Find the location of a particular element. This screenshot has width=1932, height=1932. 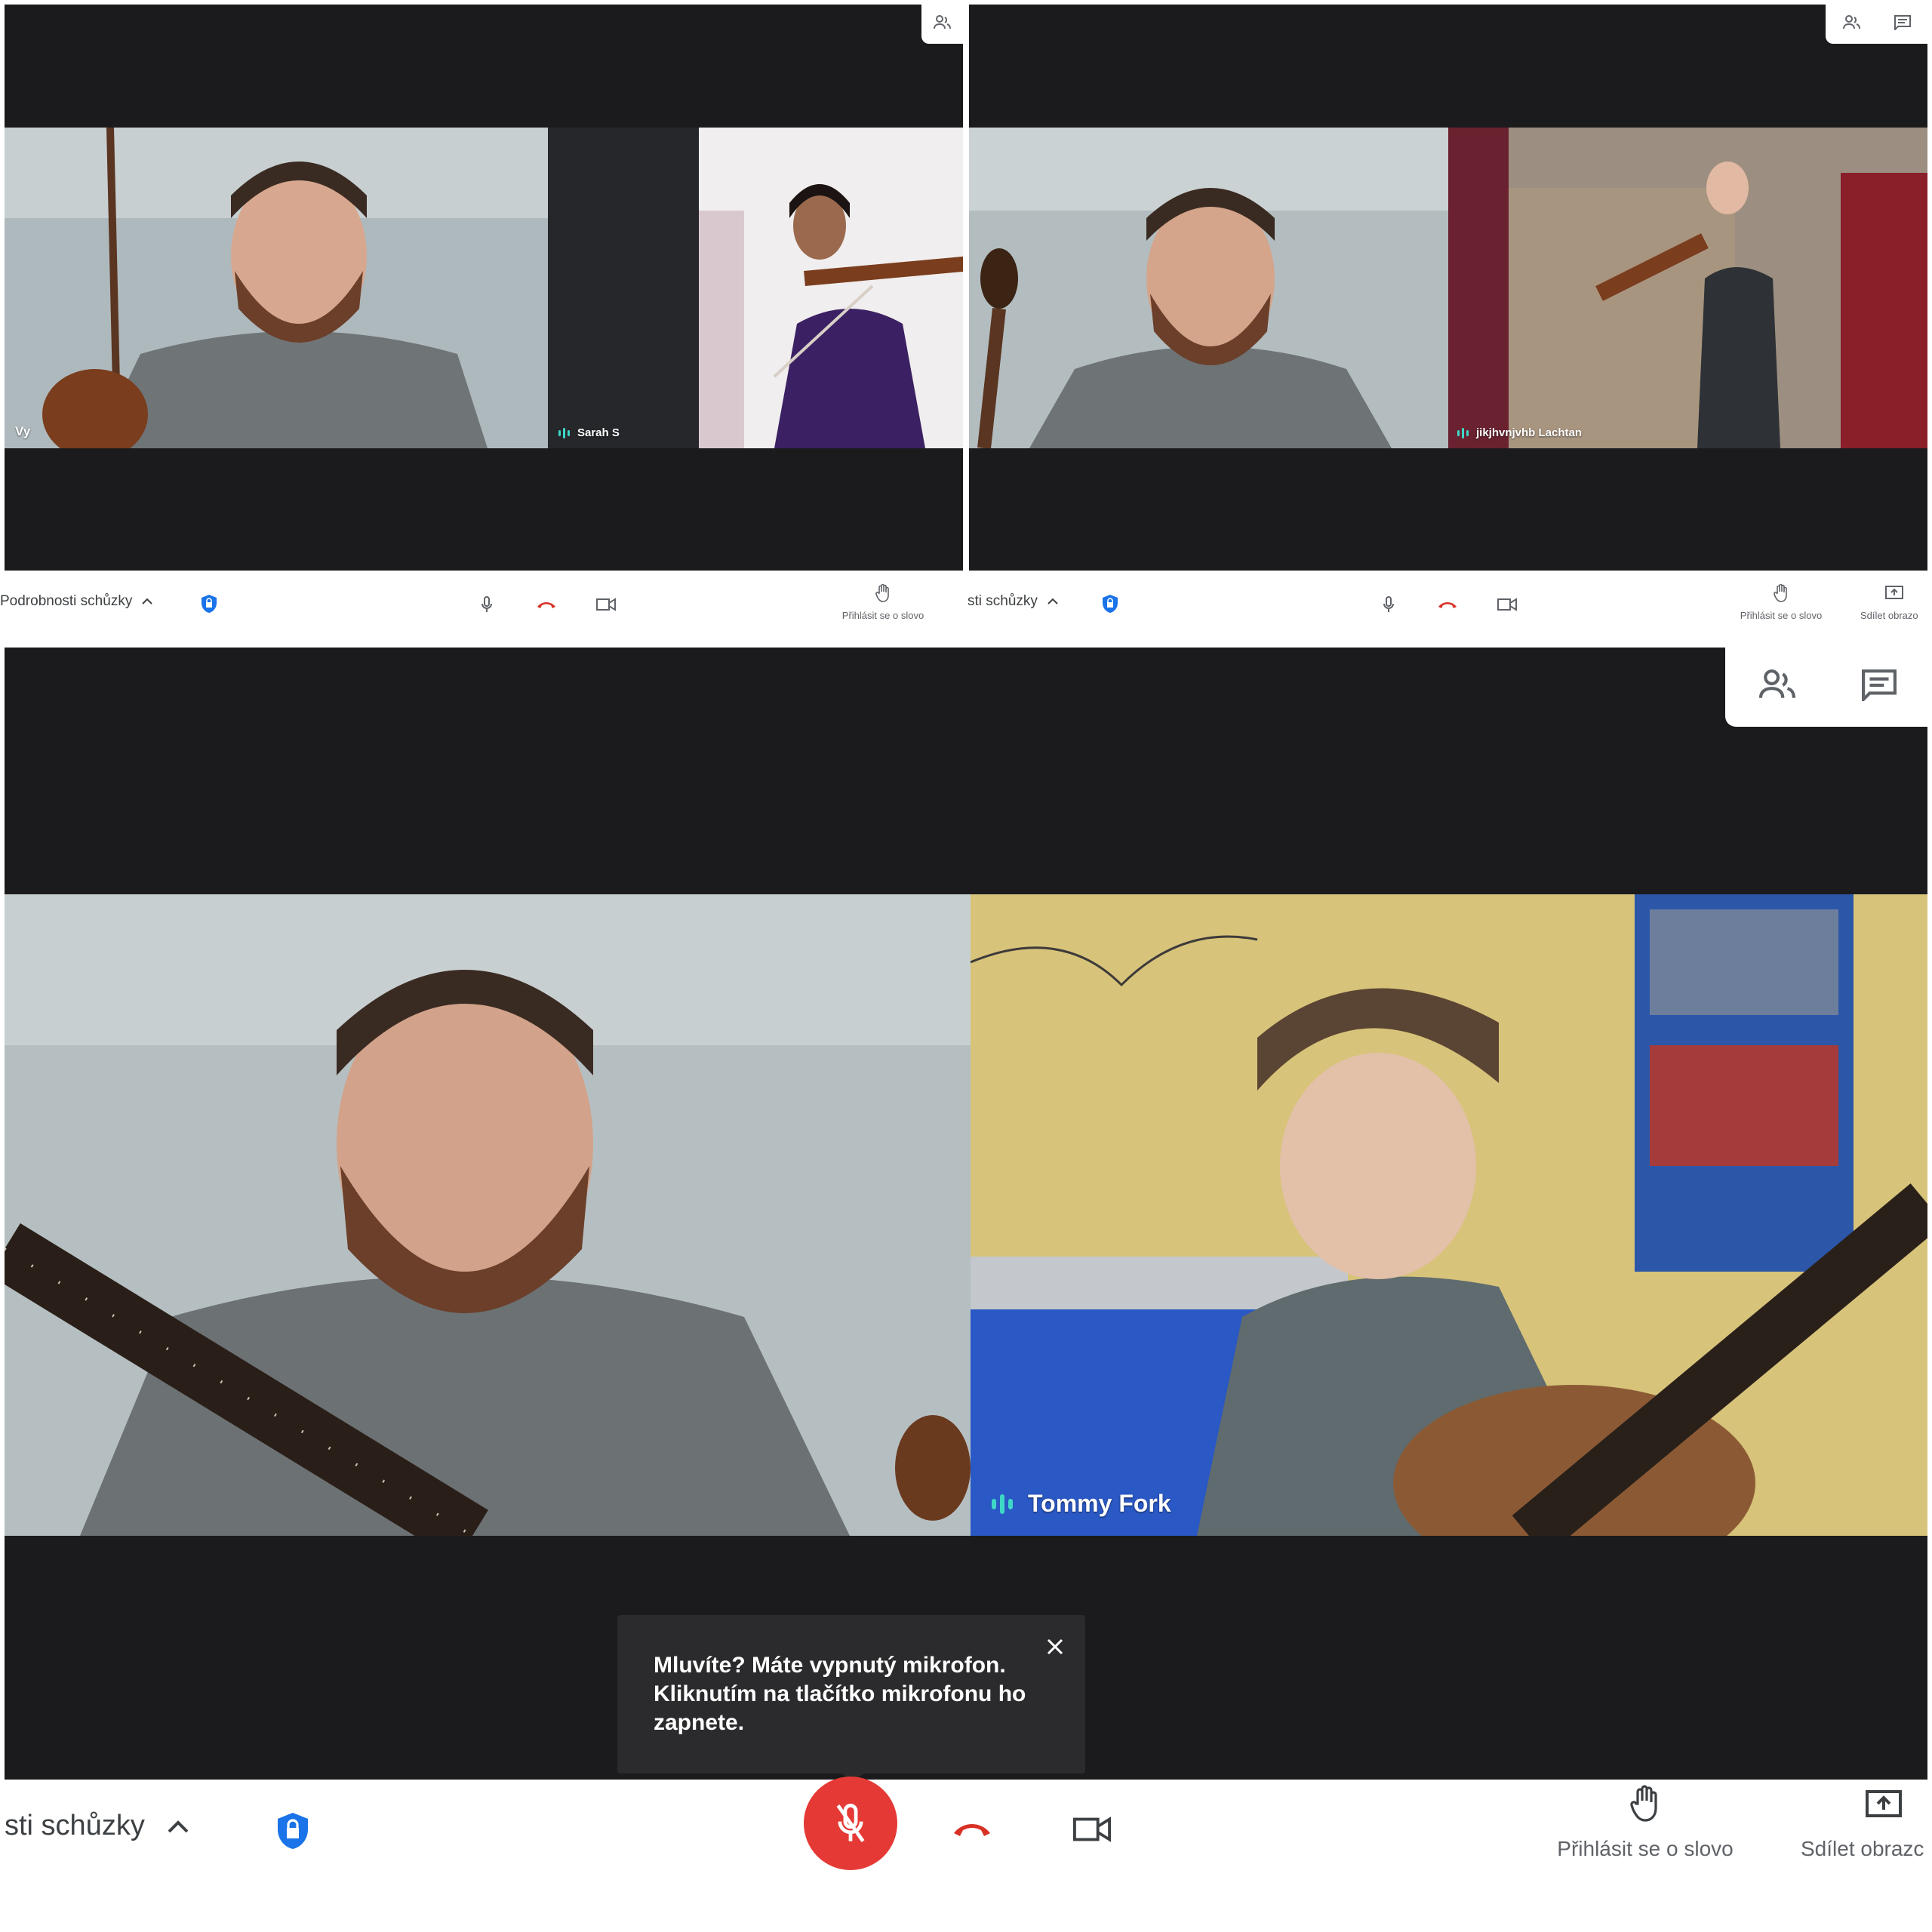

meeting-details-button: Podrobnosti schůzky is located at coordinates (76, 601).